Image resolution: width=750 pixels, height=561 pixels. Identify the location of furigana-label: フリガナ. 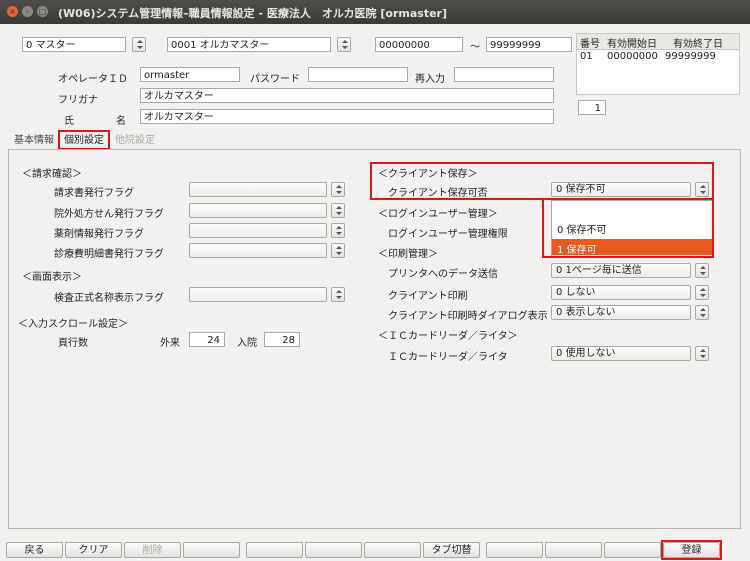
(78, 100).